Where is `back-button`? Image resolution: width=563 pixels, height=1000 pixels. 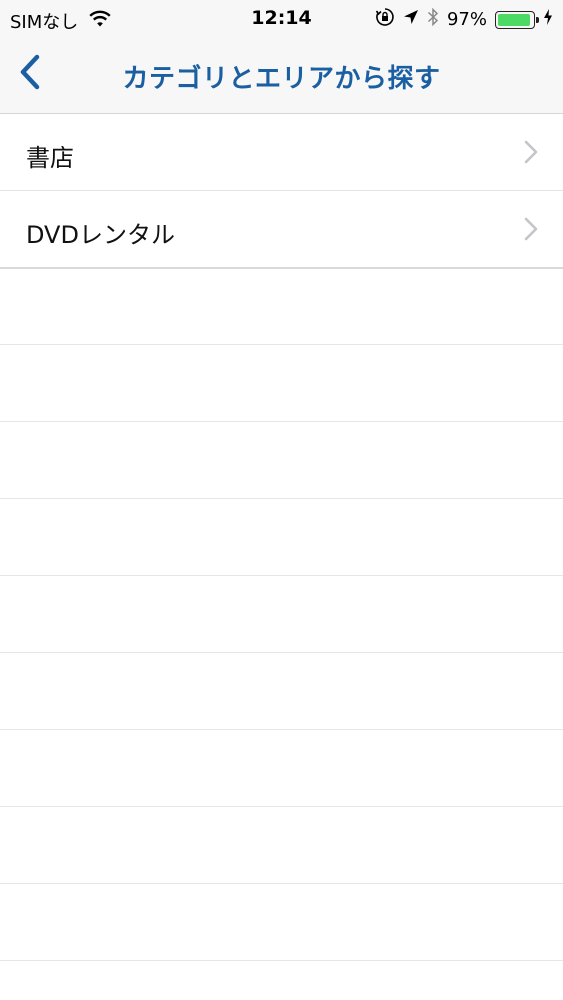
back-button is located at coordinates (30, 74).